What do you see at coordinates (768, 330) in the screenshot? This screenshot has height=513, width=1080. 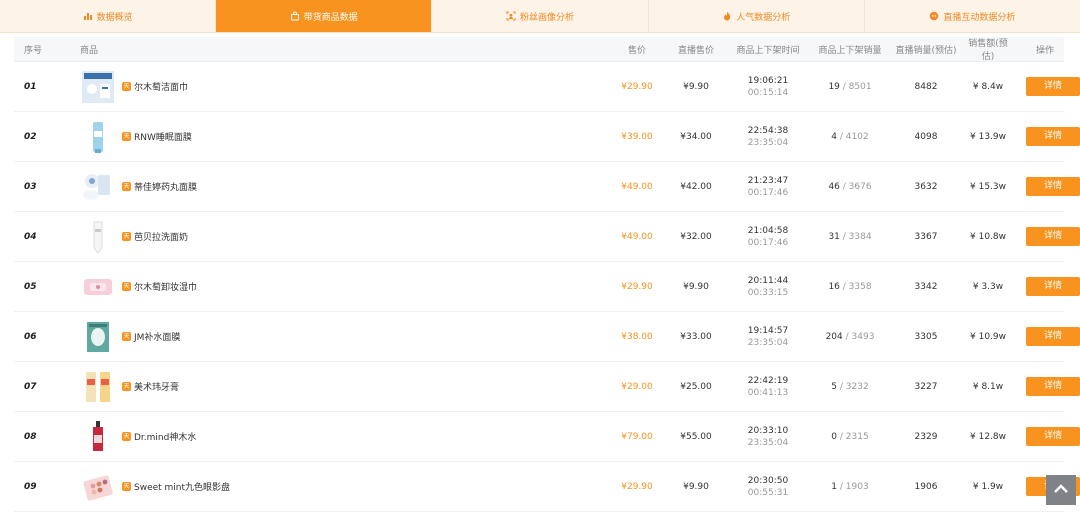 I see `shelf-time-on: 19:14:57` at bounding box center [768, 330].